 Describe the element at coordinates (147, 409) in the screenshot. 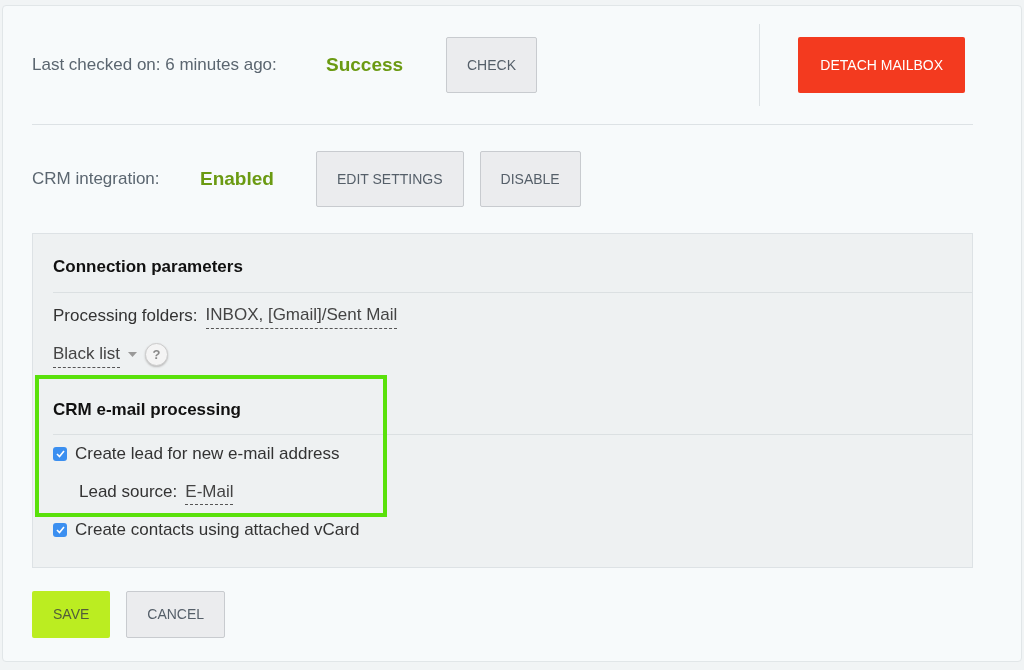

I see `section-title: CRM e-mail processing` at that location.